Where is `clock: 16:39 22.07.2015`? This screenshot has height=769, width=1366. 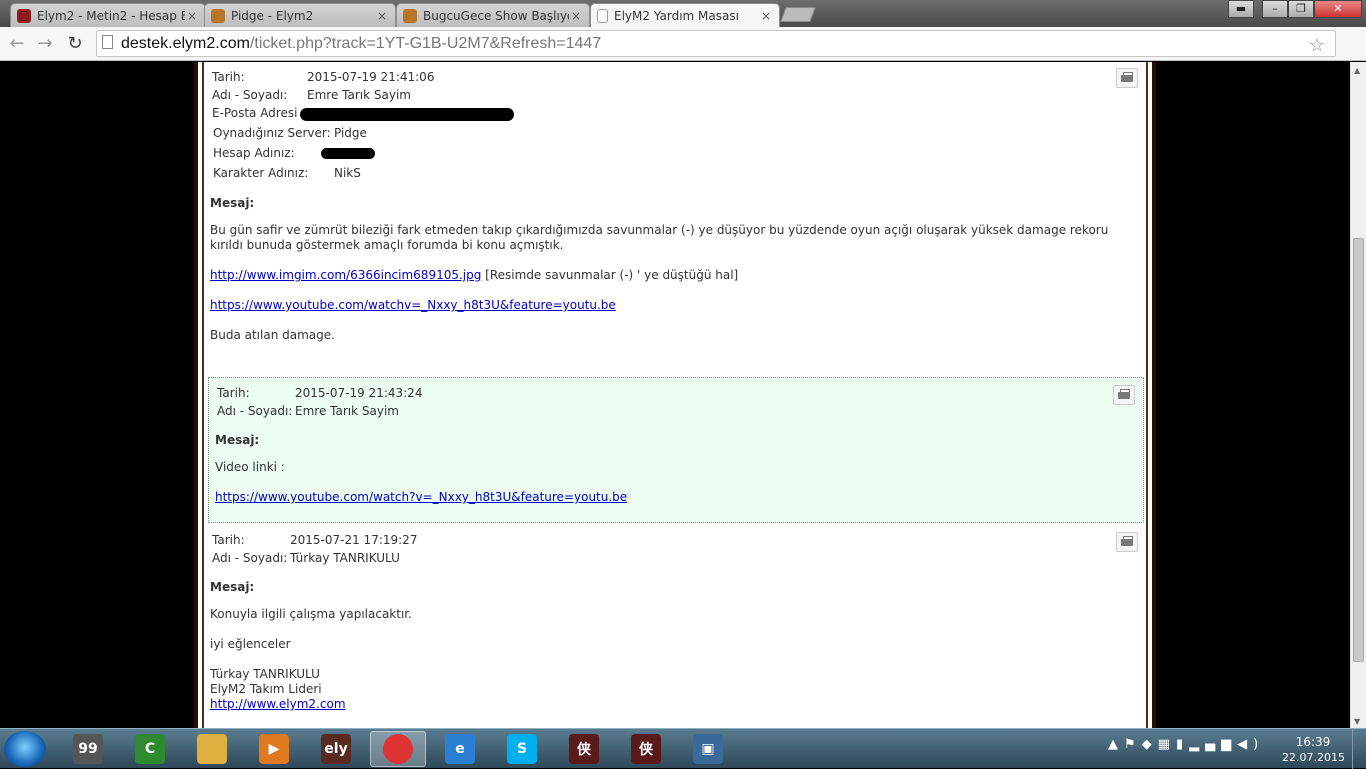
clock: 16:39 22.07.2015 is located at coordinates (1313, 750).